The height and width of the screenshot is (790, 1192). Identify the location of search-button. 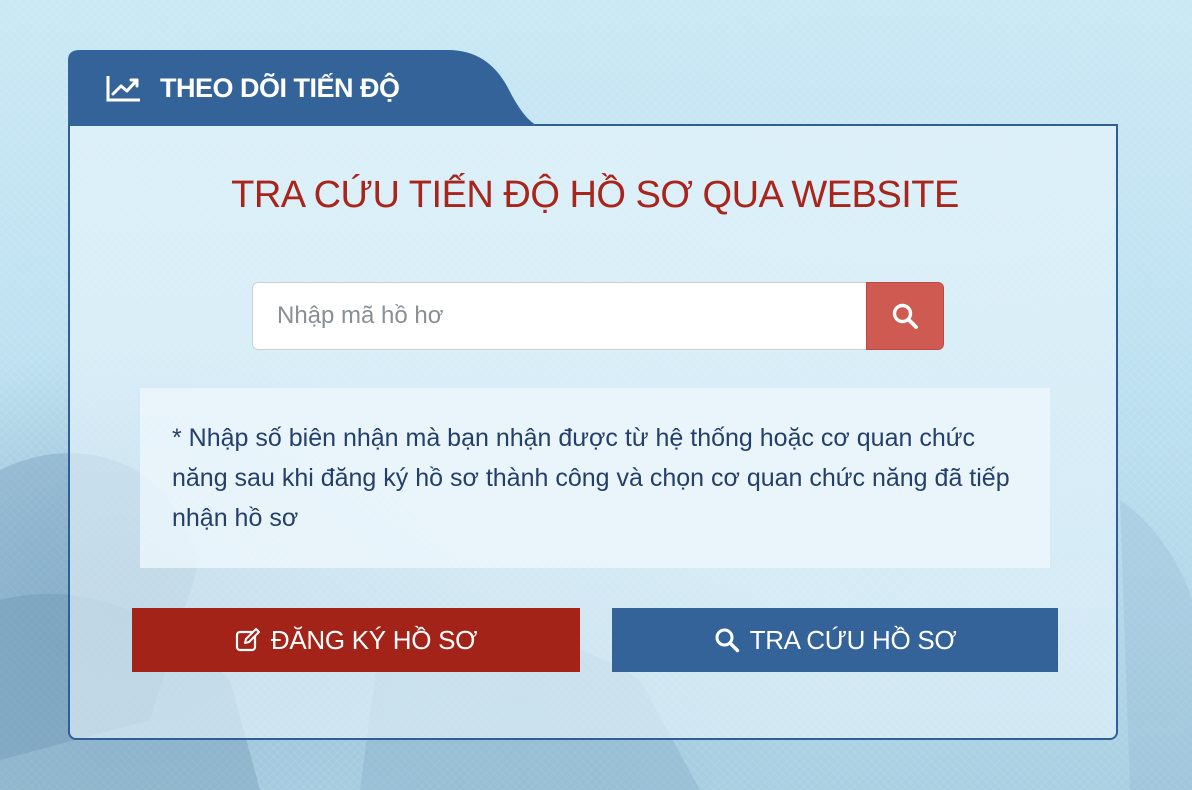
(905, 316).